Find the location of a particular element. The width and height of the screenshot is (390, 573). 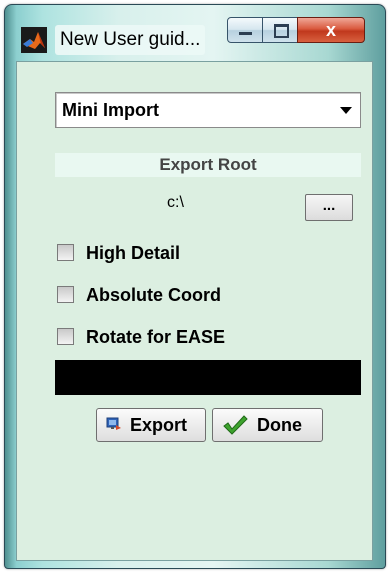

status-display is located at coordinates (208, 377).